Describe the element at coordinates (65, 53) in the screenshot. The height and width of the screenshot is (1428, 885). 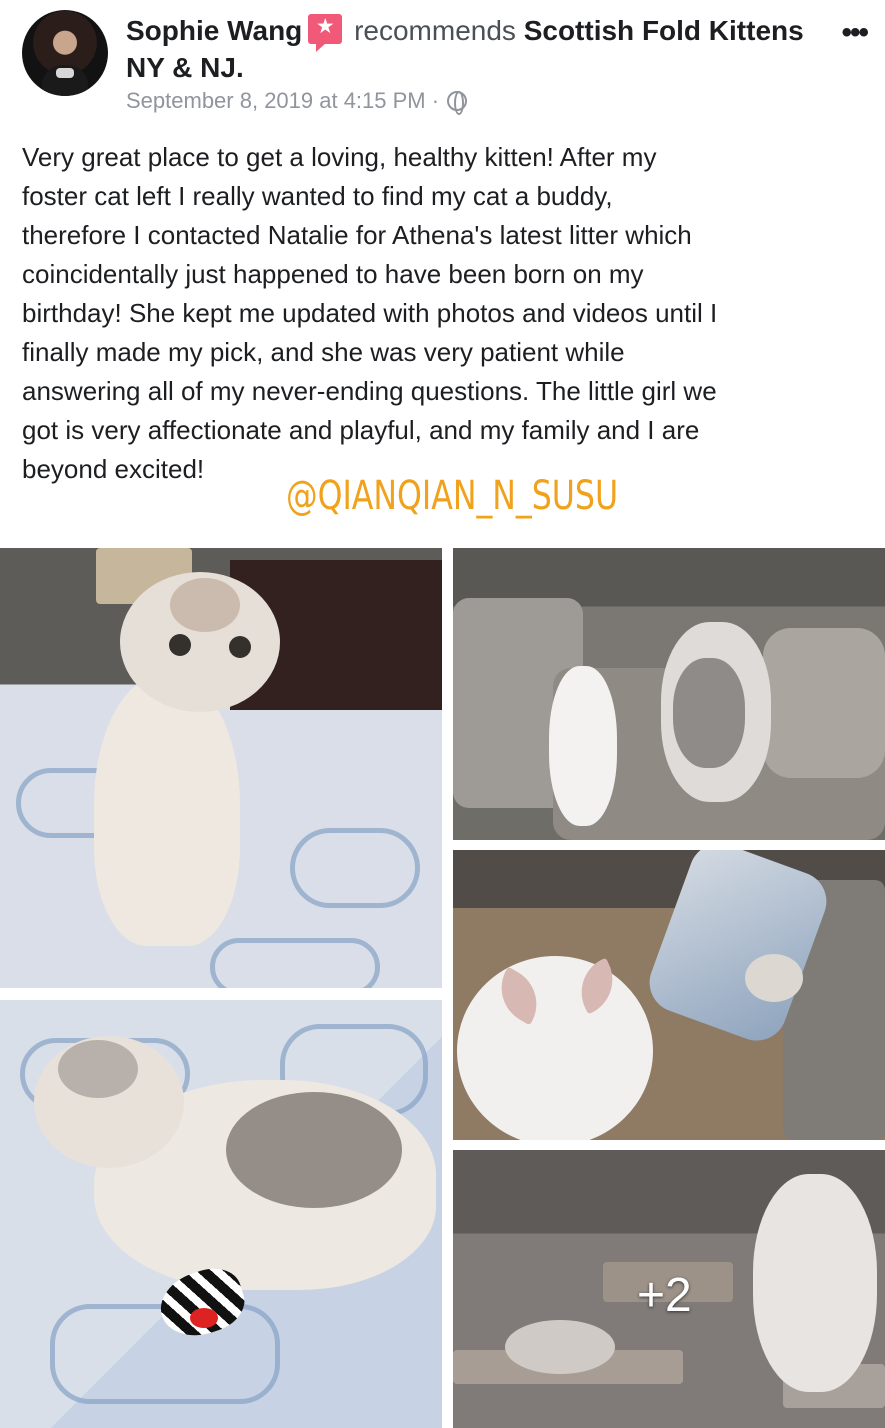
I see `author-avatar` at that location.